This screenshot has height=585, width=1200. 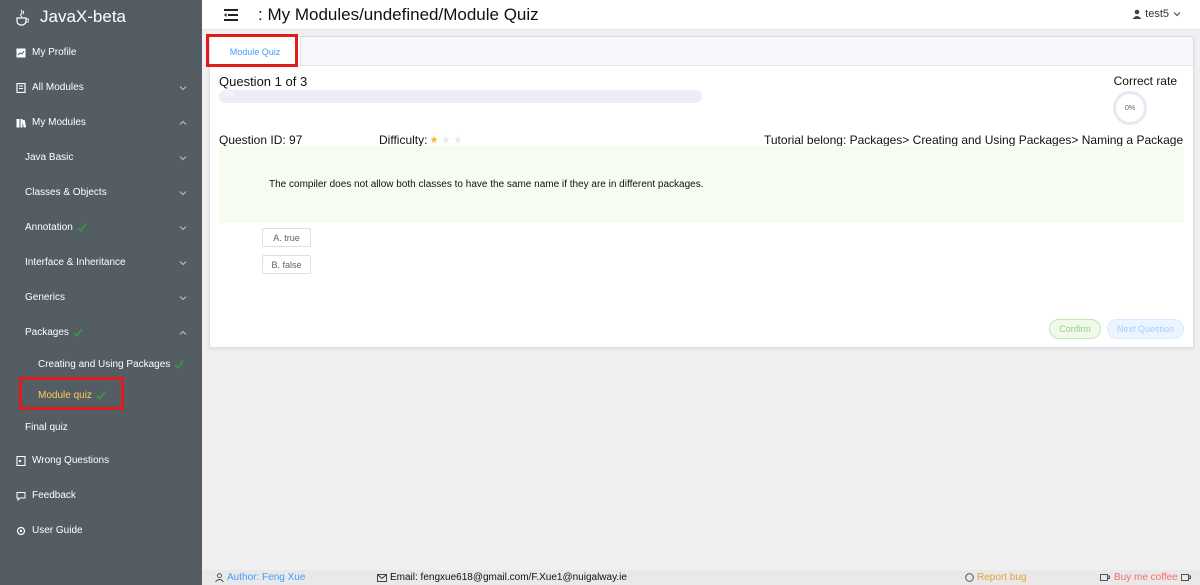 I want to click on question-id: Question ID: 97, so click(x=261, y=140).